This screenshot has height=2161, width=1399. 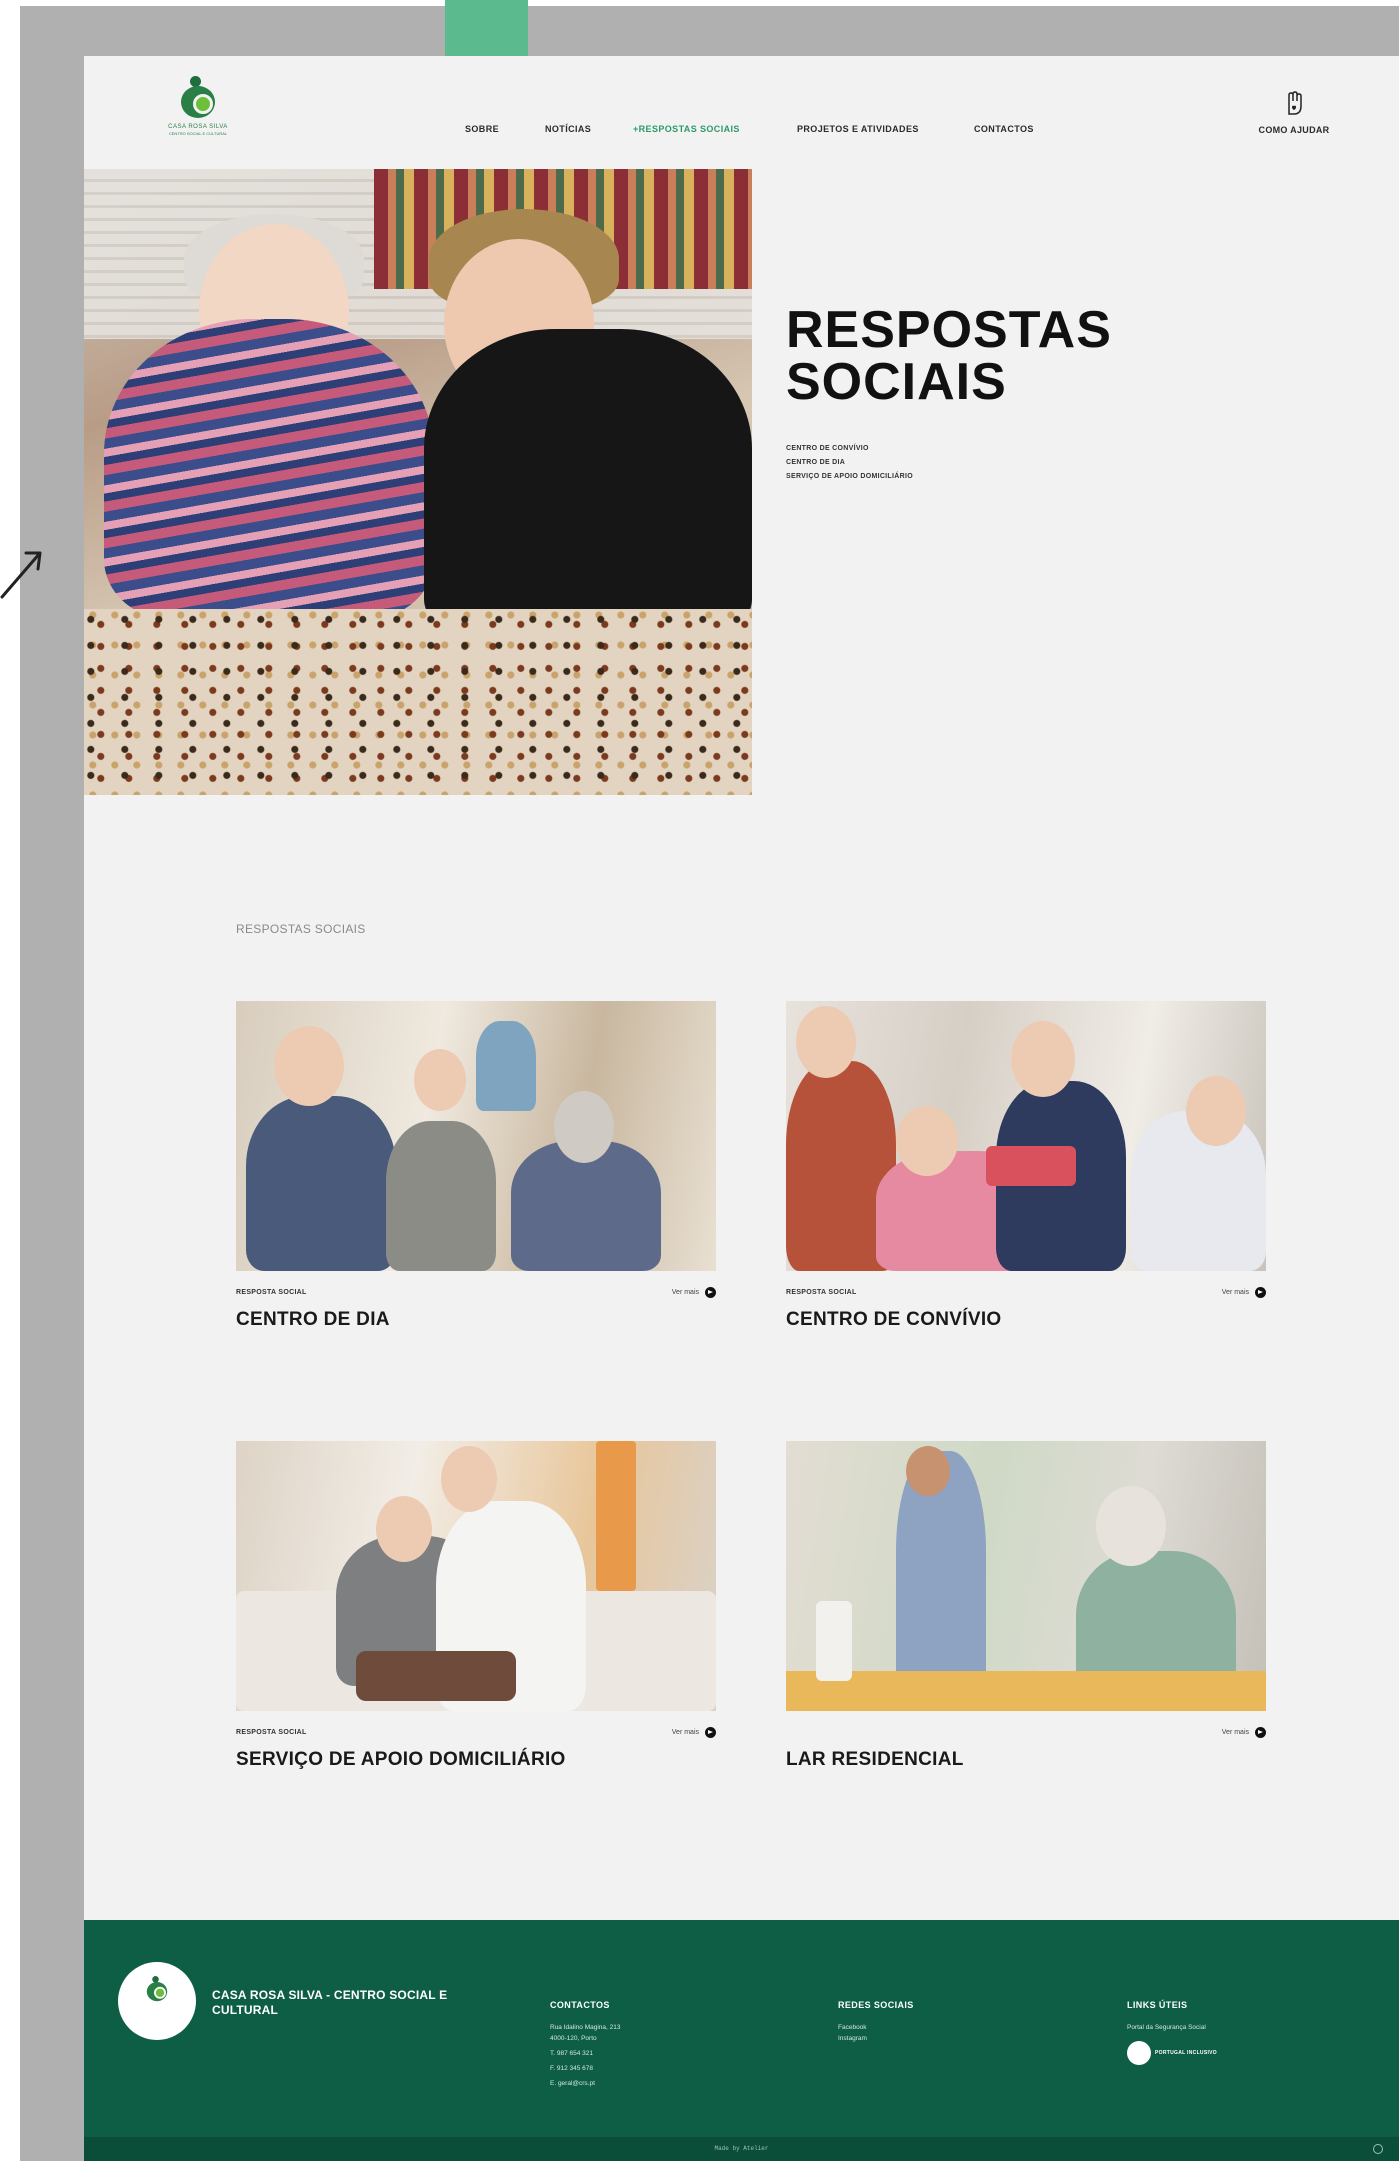 What do you see at coordinates (858, 129) in the screenshot?
I see `nav-item-projetos: PROJETOS E ATIVIDADES` at bounding box center [858, 129].